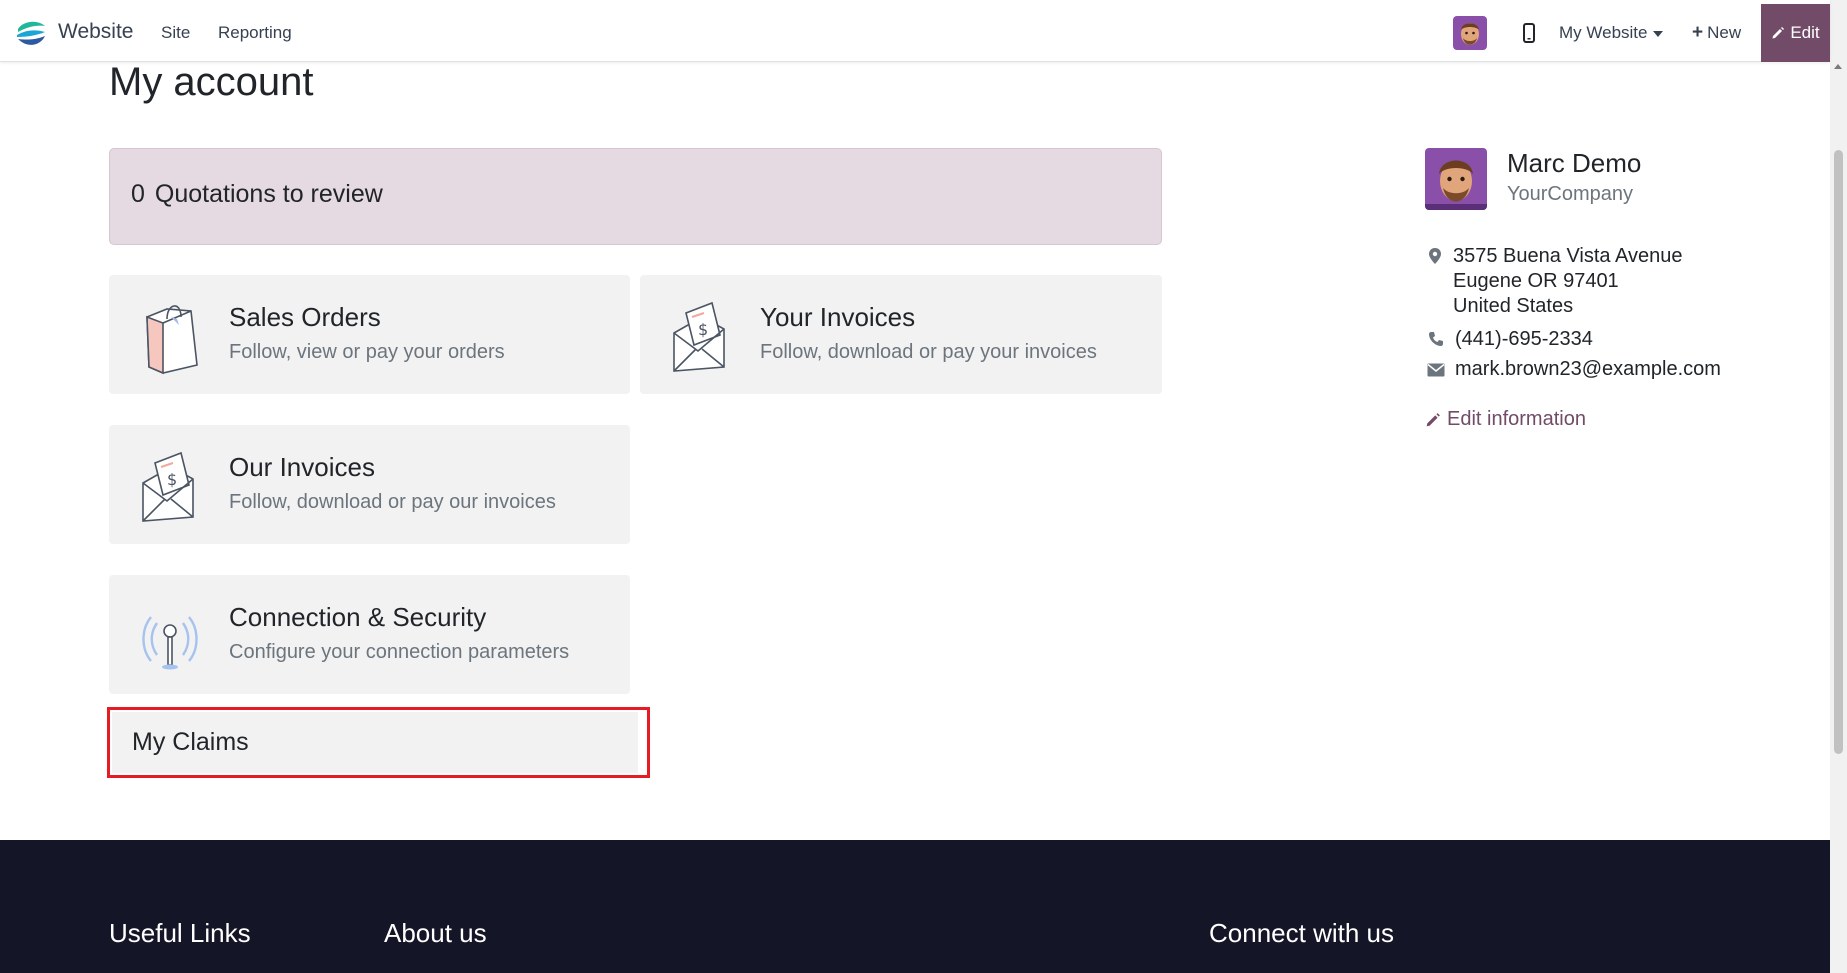 This screenshot has width=1847, height=973. What do you see at coordinates (1536, 281) in the screenshot?
I see `address-line-2: Eugene OR 97401` at bounding box center [1536, 281].